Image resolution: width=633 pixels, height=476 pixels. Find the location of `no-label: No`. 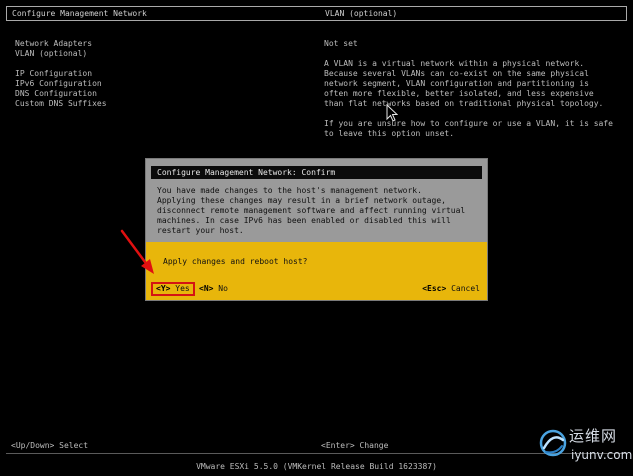

no-label: No is located at coordinates (220, 288).